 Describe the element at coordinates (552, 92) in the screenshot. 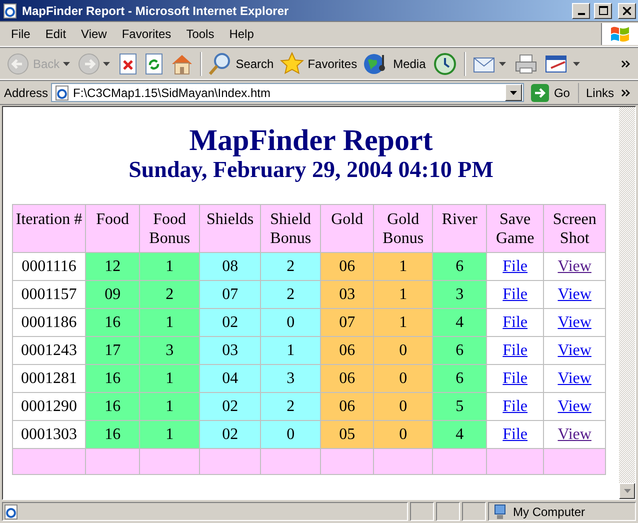

I see `go-button: Go` at that location.